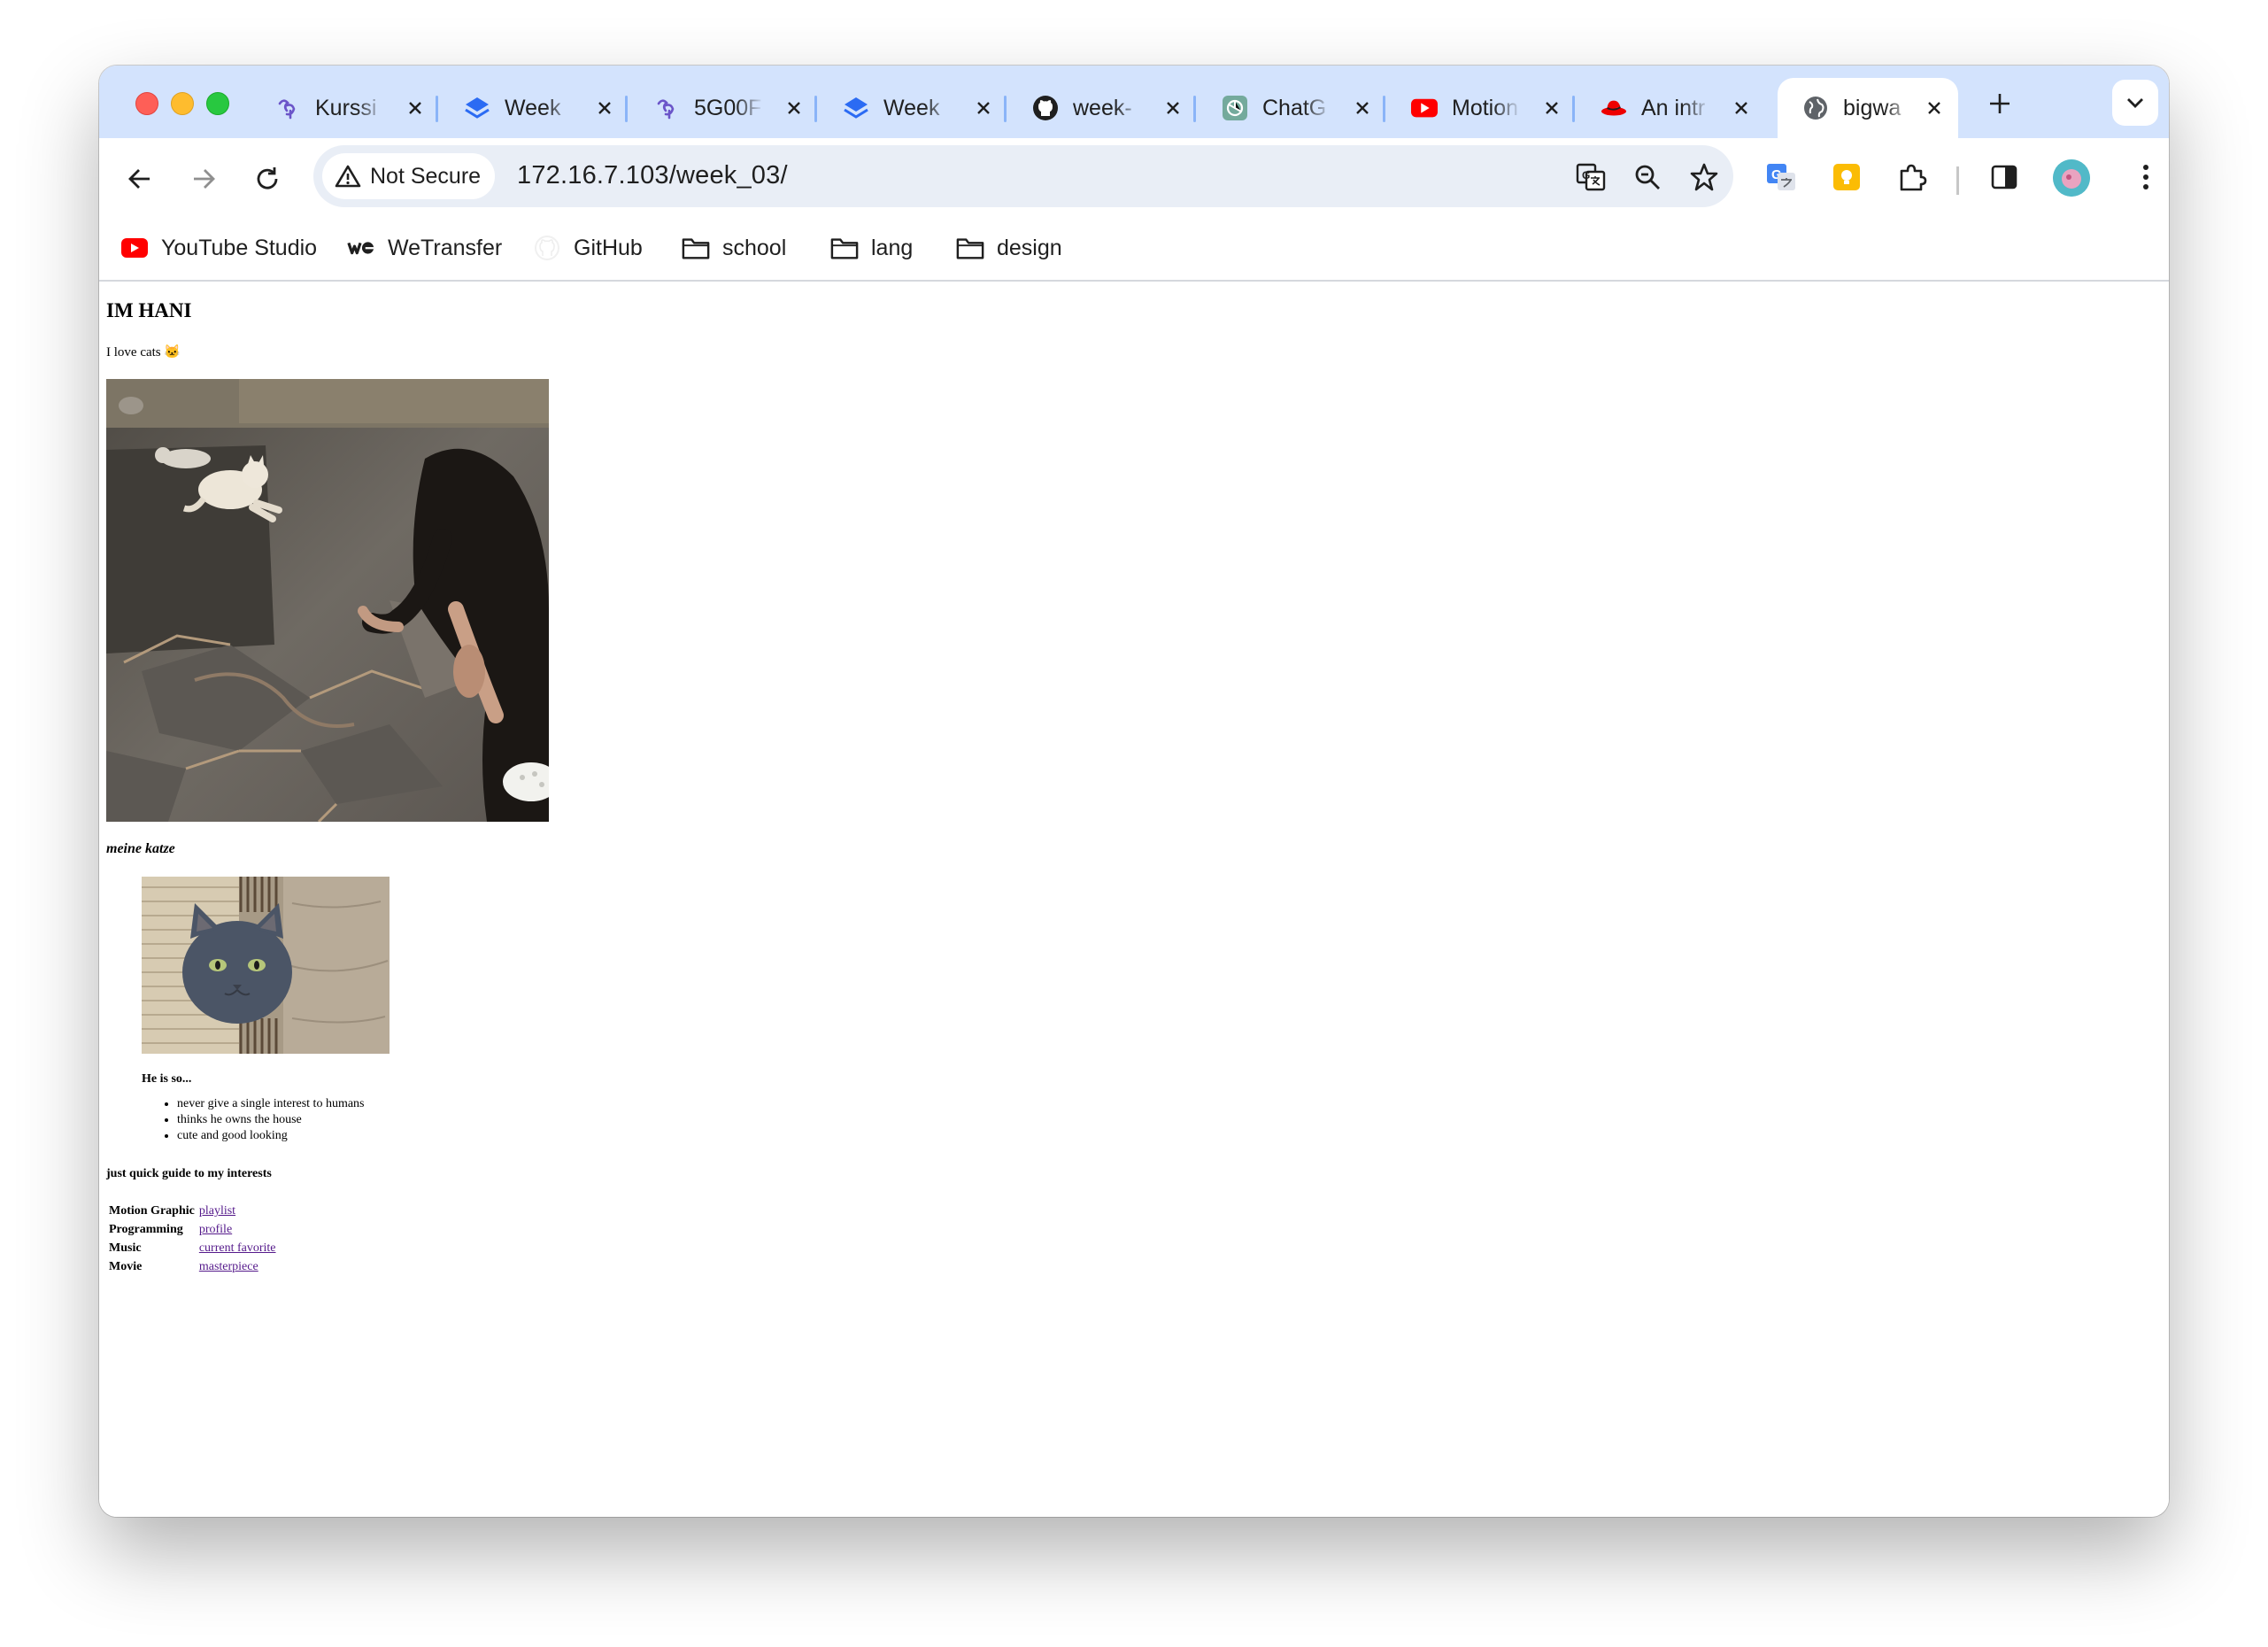  I want to click on menu-button, so click(2145, 177).